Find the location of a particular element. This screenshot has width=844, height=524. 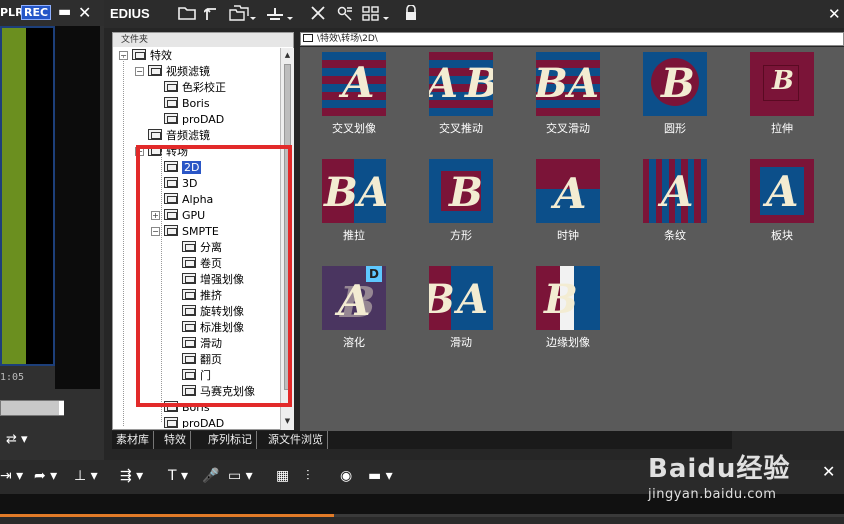

tab-sequence-markers: 序列标记 is located at coordinates (230, 440).